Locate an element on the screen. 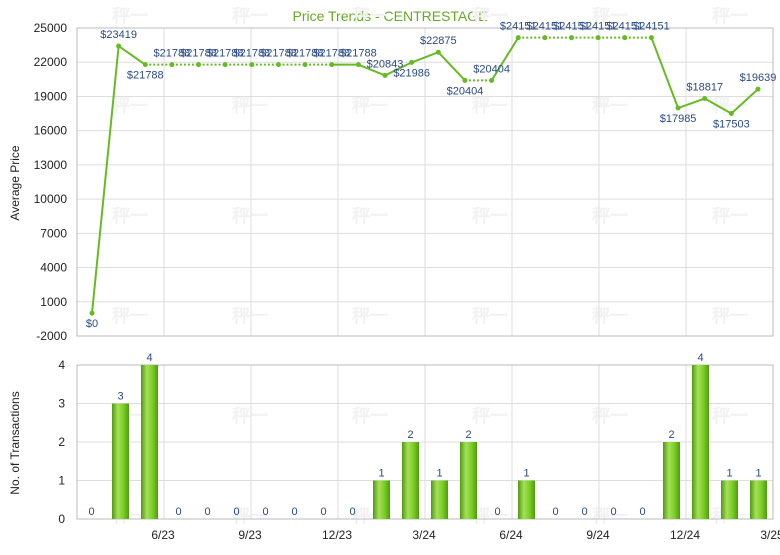 Image resolution: width=780 pixels, height=555 pixels. x-tick-label: 6/23 is located at coordinates (163, 535).